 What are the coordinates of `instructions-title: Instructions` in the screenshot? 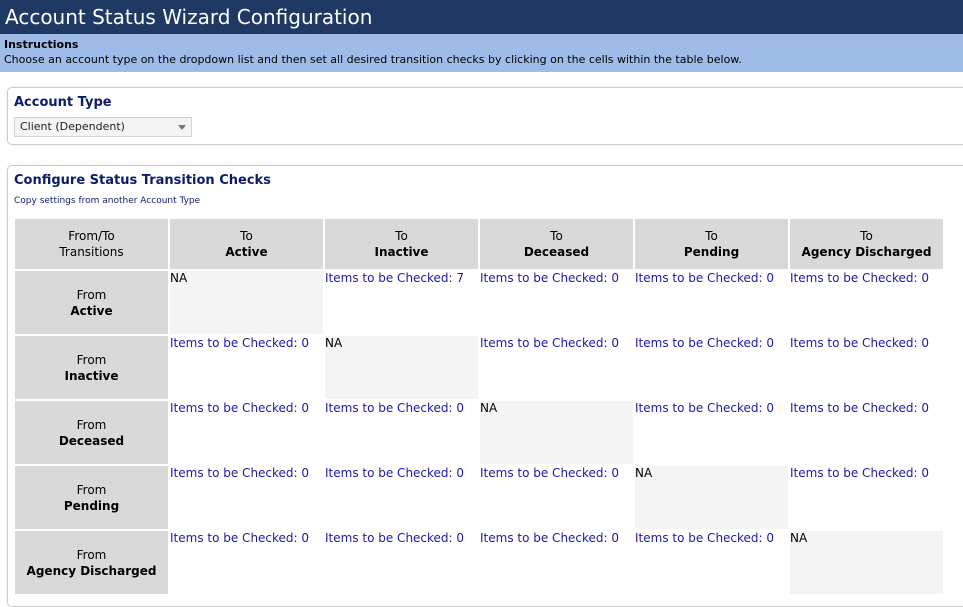 It's located at (41, 44).